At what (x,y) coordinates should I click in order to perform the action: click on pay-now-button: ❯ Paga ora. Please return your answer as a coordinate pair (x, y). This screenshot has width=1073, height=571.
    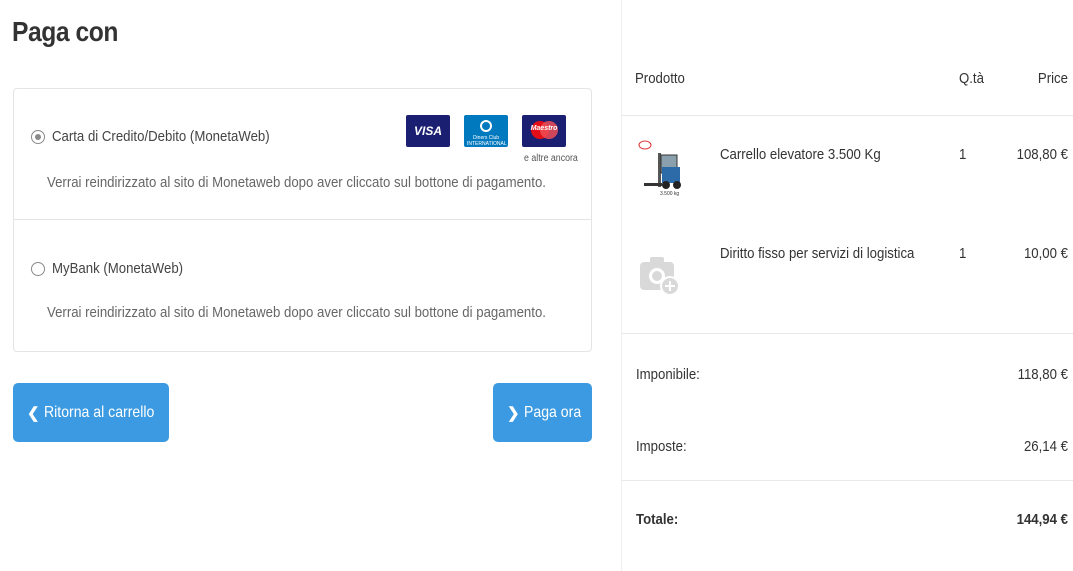
    Looking at the image, I should click on (542, 412).